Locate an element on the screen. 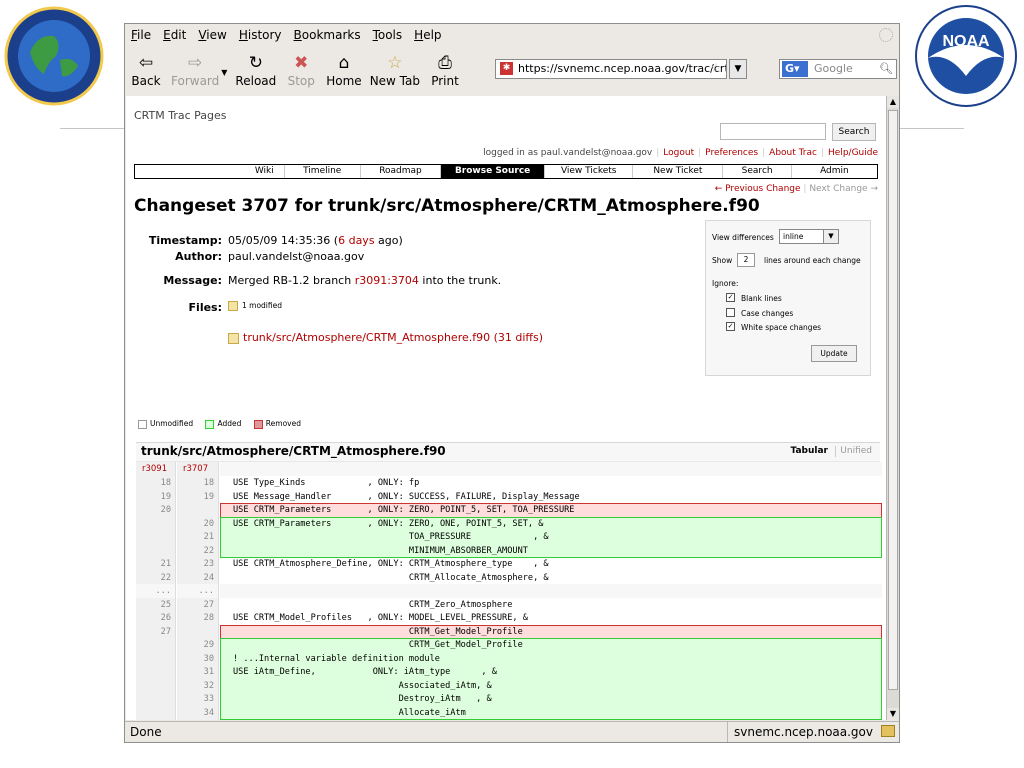 This screenshot has width=1024, height=768. menu-view: View is located at coordinates (212, 35).